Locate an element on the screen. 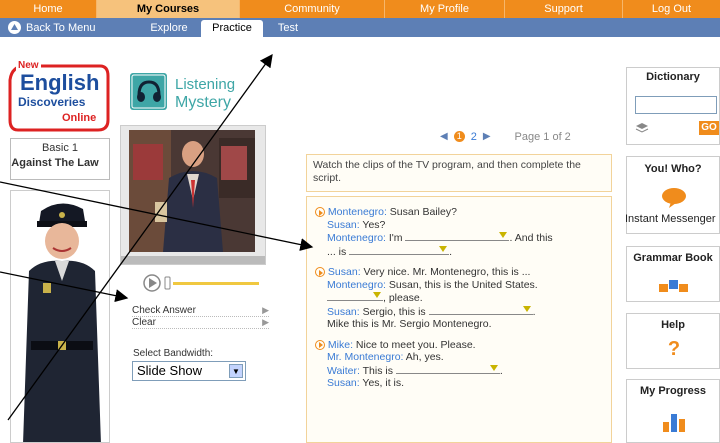  nav-home: Home is located at coordinates (48, 9).